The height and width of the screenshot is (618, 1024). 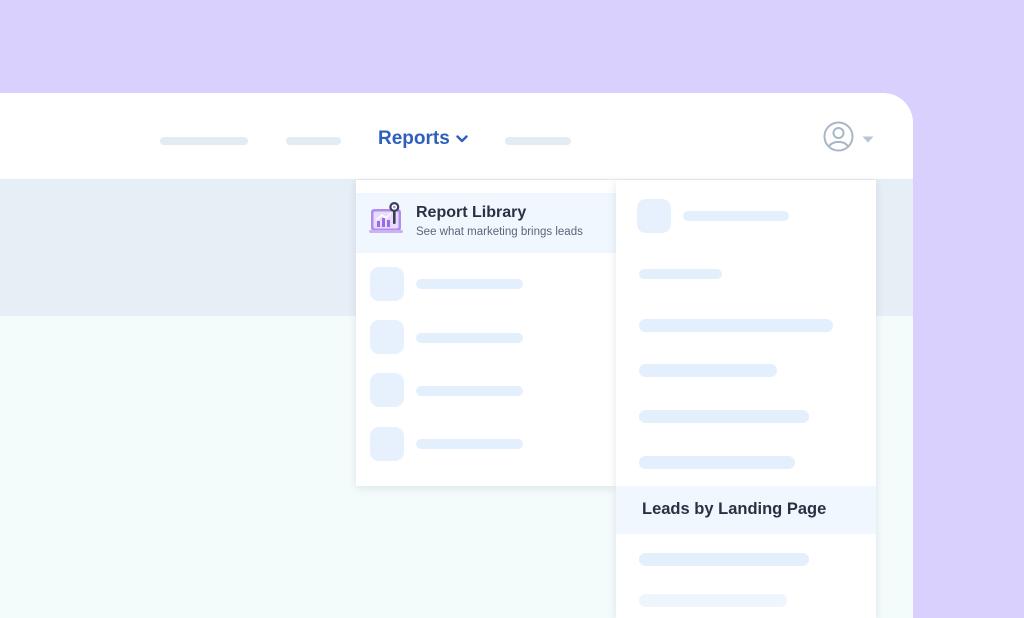 I want to click on caret-down-icon, so click(x=868, y=139).